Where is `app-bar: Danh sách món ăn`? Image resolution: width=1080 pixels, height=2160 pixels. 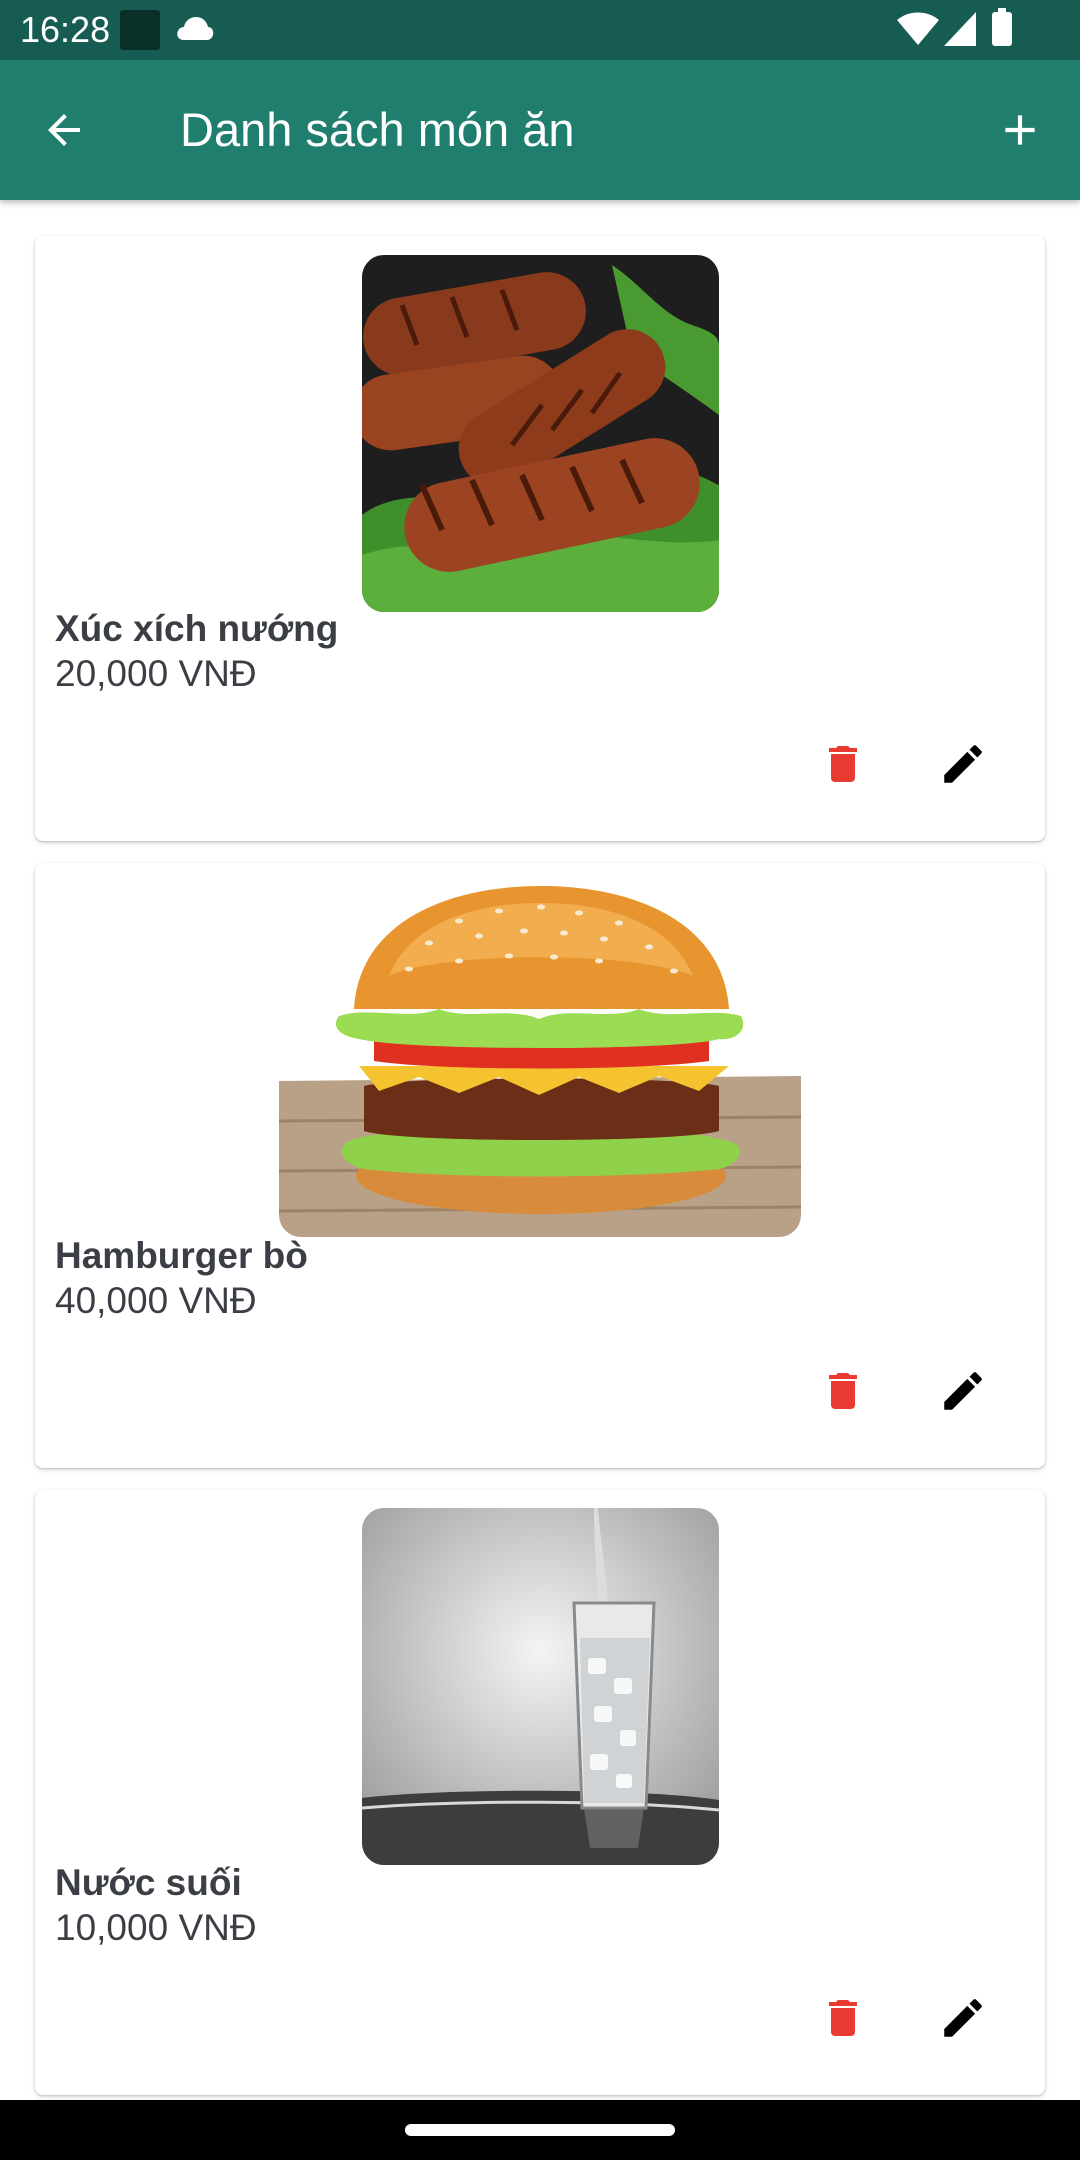 app-bar: Danh sách món ăn is located at coordinates (540, 130).